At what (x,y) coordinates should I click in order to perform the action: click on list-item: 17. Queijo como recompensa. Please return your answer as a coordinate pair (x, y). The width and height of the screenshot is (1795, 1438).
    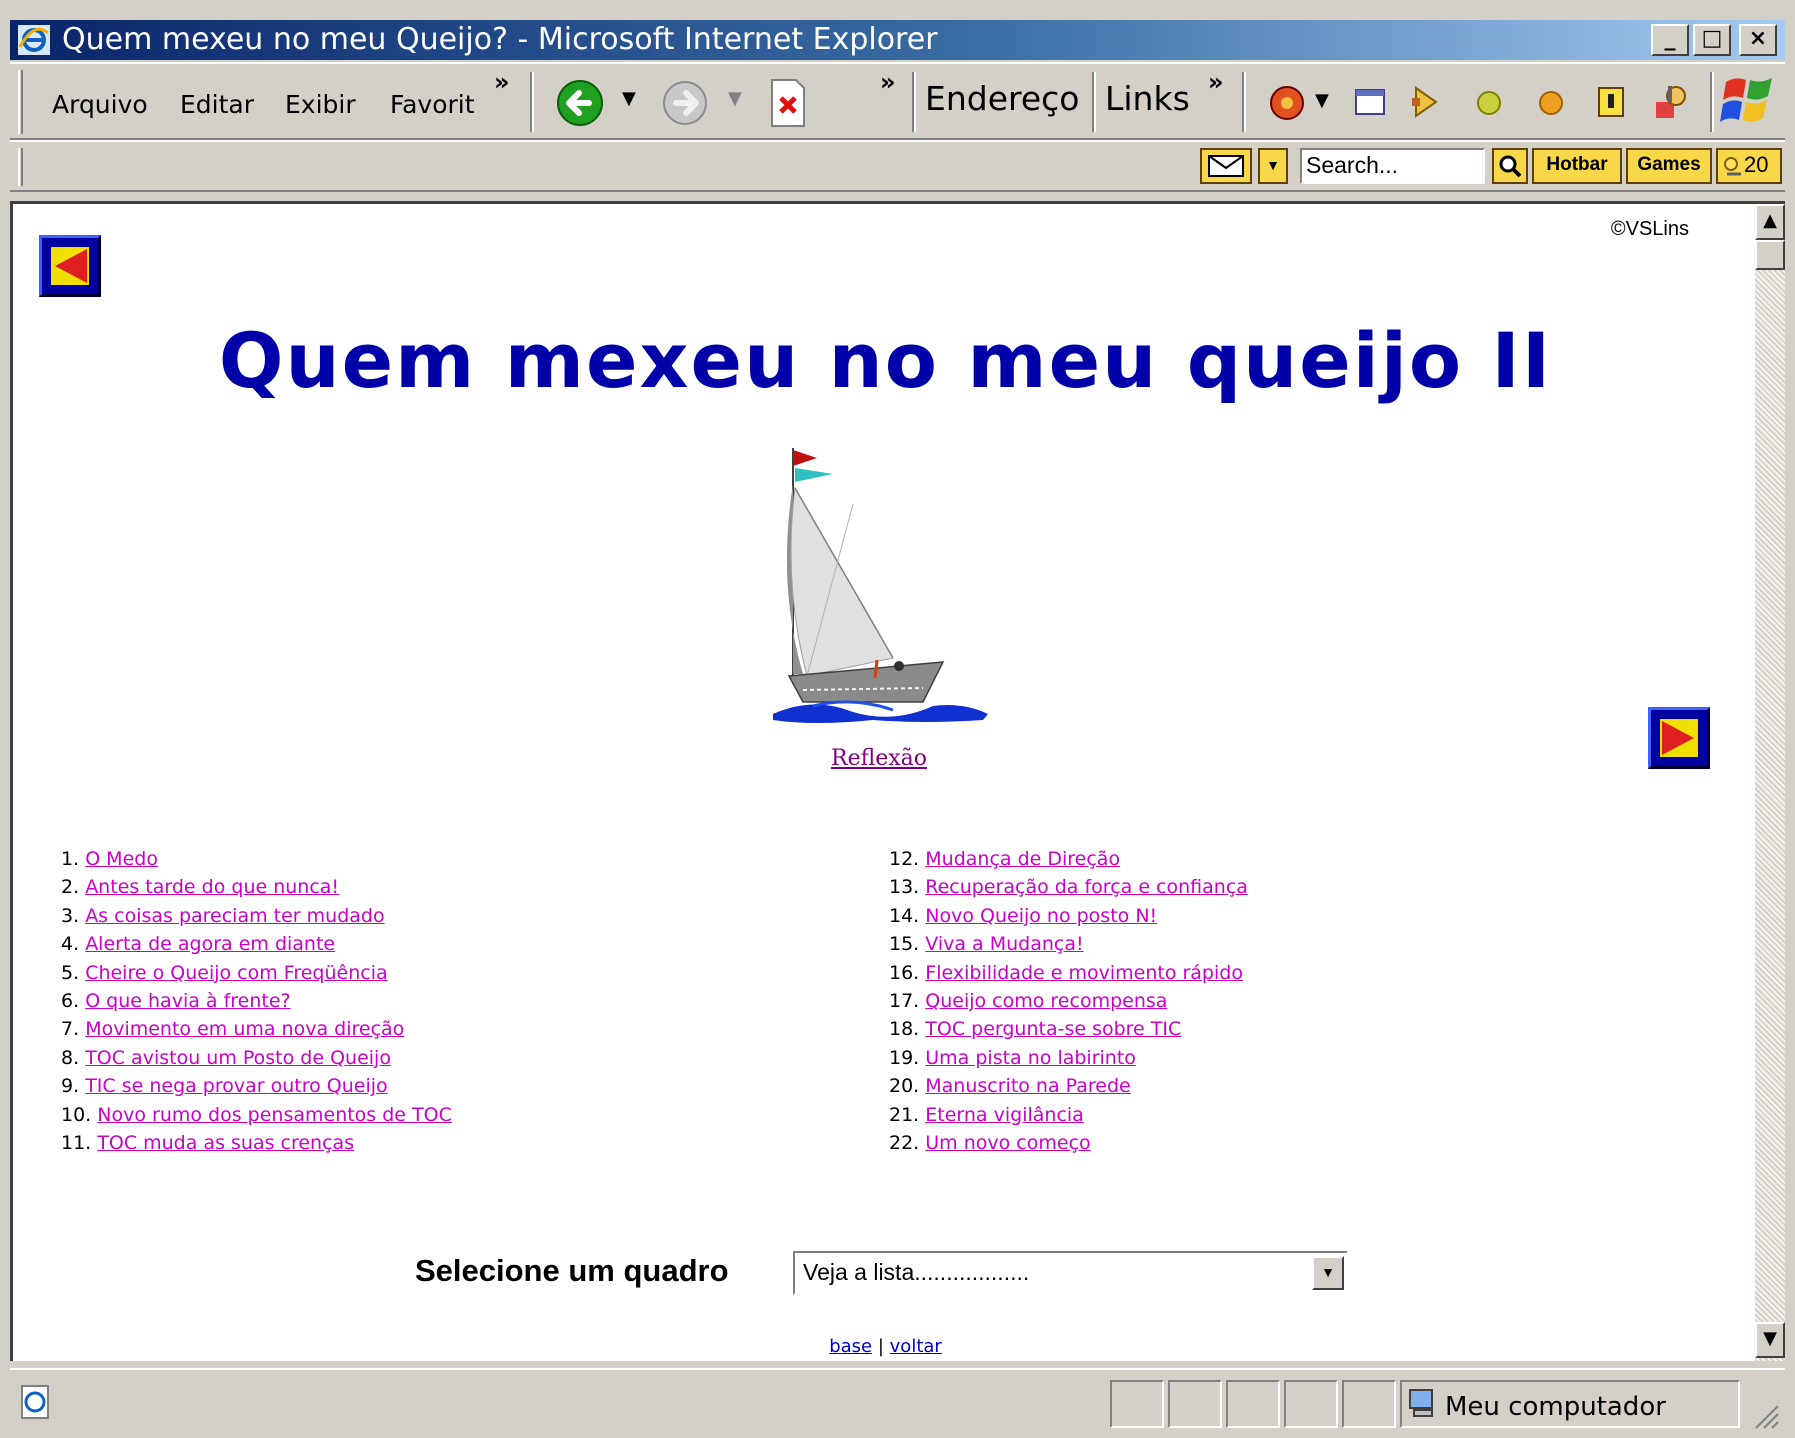
    Looking at the image, I should click on (1068, 1001).